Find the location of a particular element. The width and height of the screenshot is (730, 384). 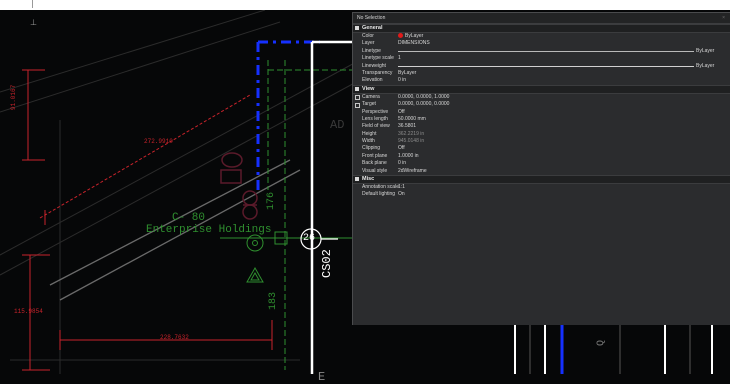

property-row-field-of-view: Field of view 36.5801 is located at coordinates (541, 126).